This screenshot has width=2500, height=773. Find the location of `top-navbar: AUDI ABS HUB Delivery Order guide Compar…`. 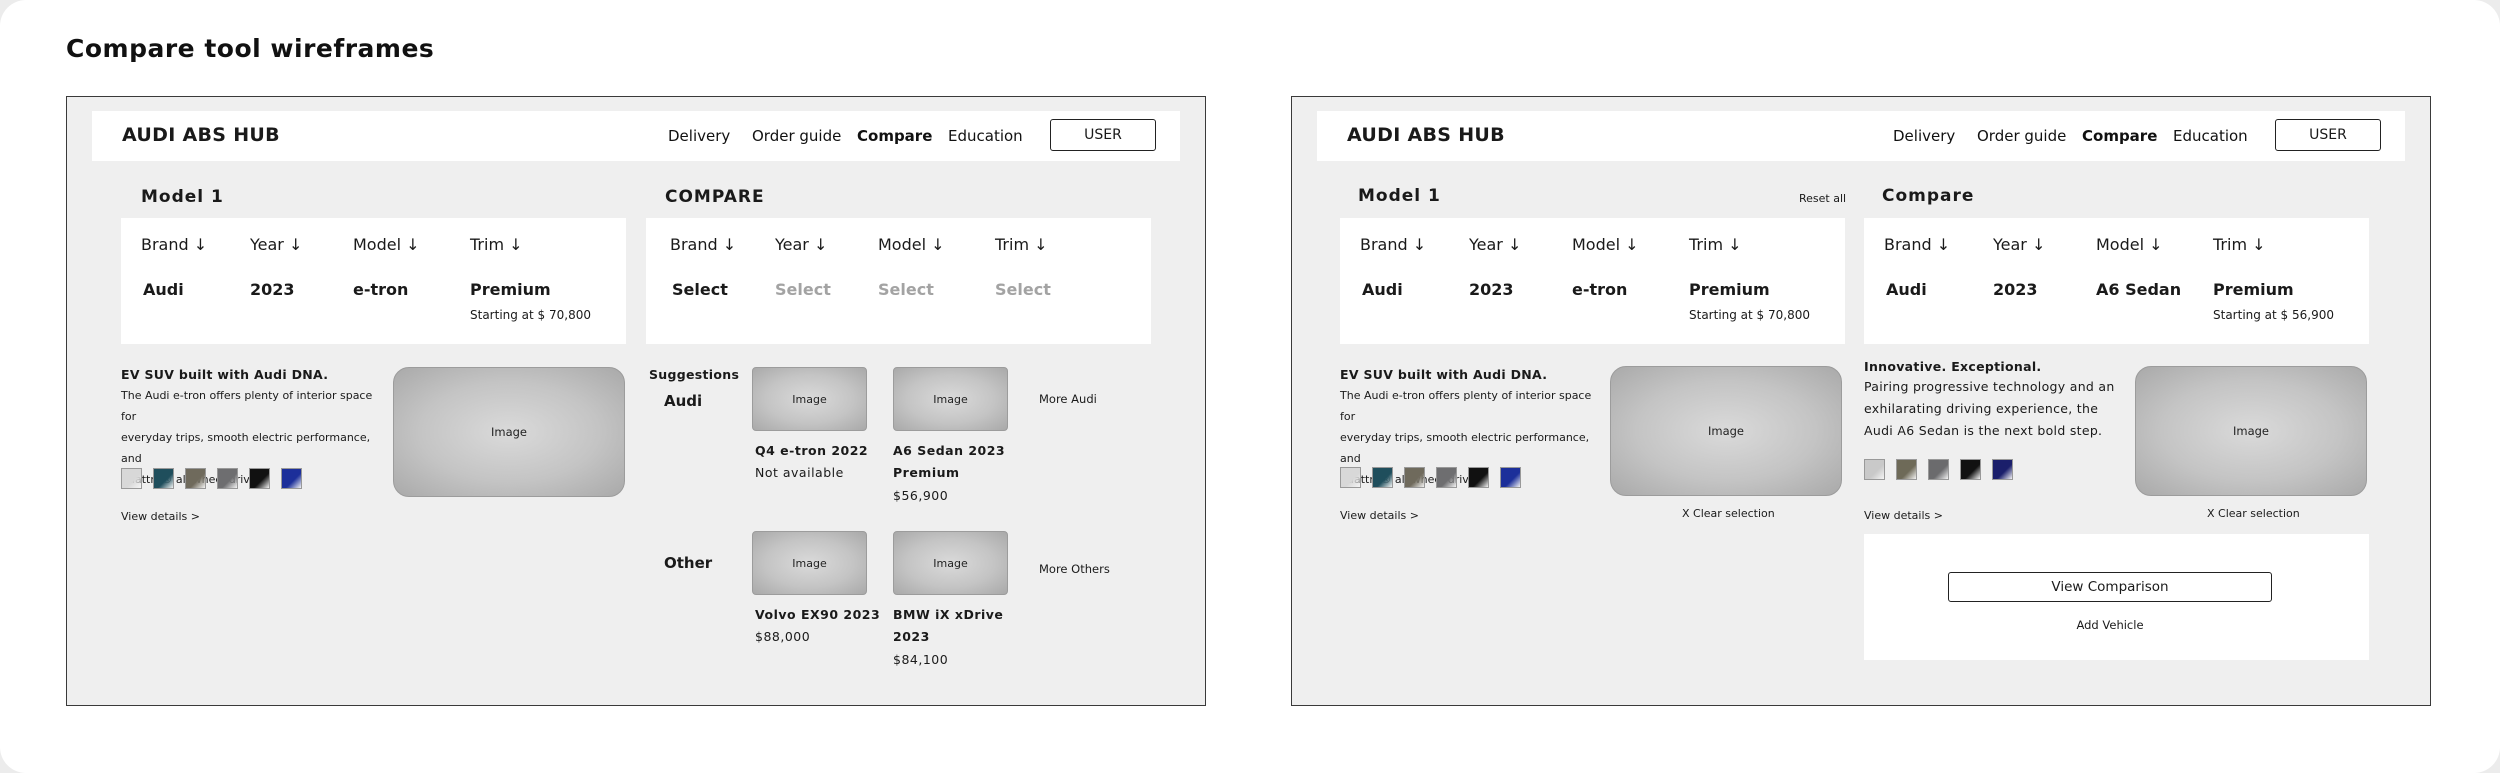

top-navbar: AUDI ABS HUB Delivery Order guide Compar… is located at coordinates (636, 136).